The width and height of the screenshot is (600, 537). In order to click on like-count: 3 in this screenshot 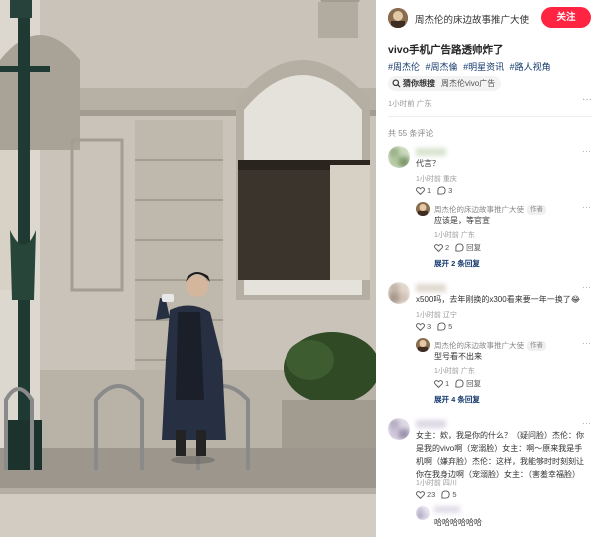, I will do `click(429, 326)`.